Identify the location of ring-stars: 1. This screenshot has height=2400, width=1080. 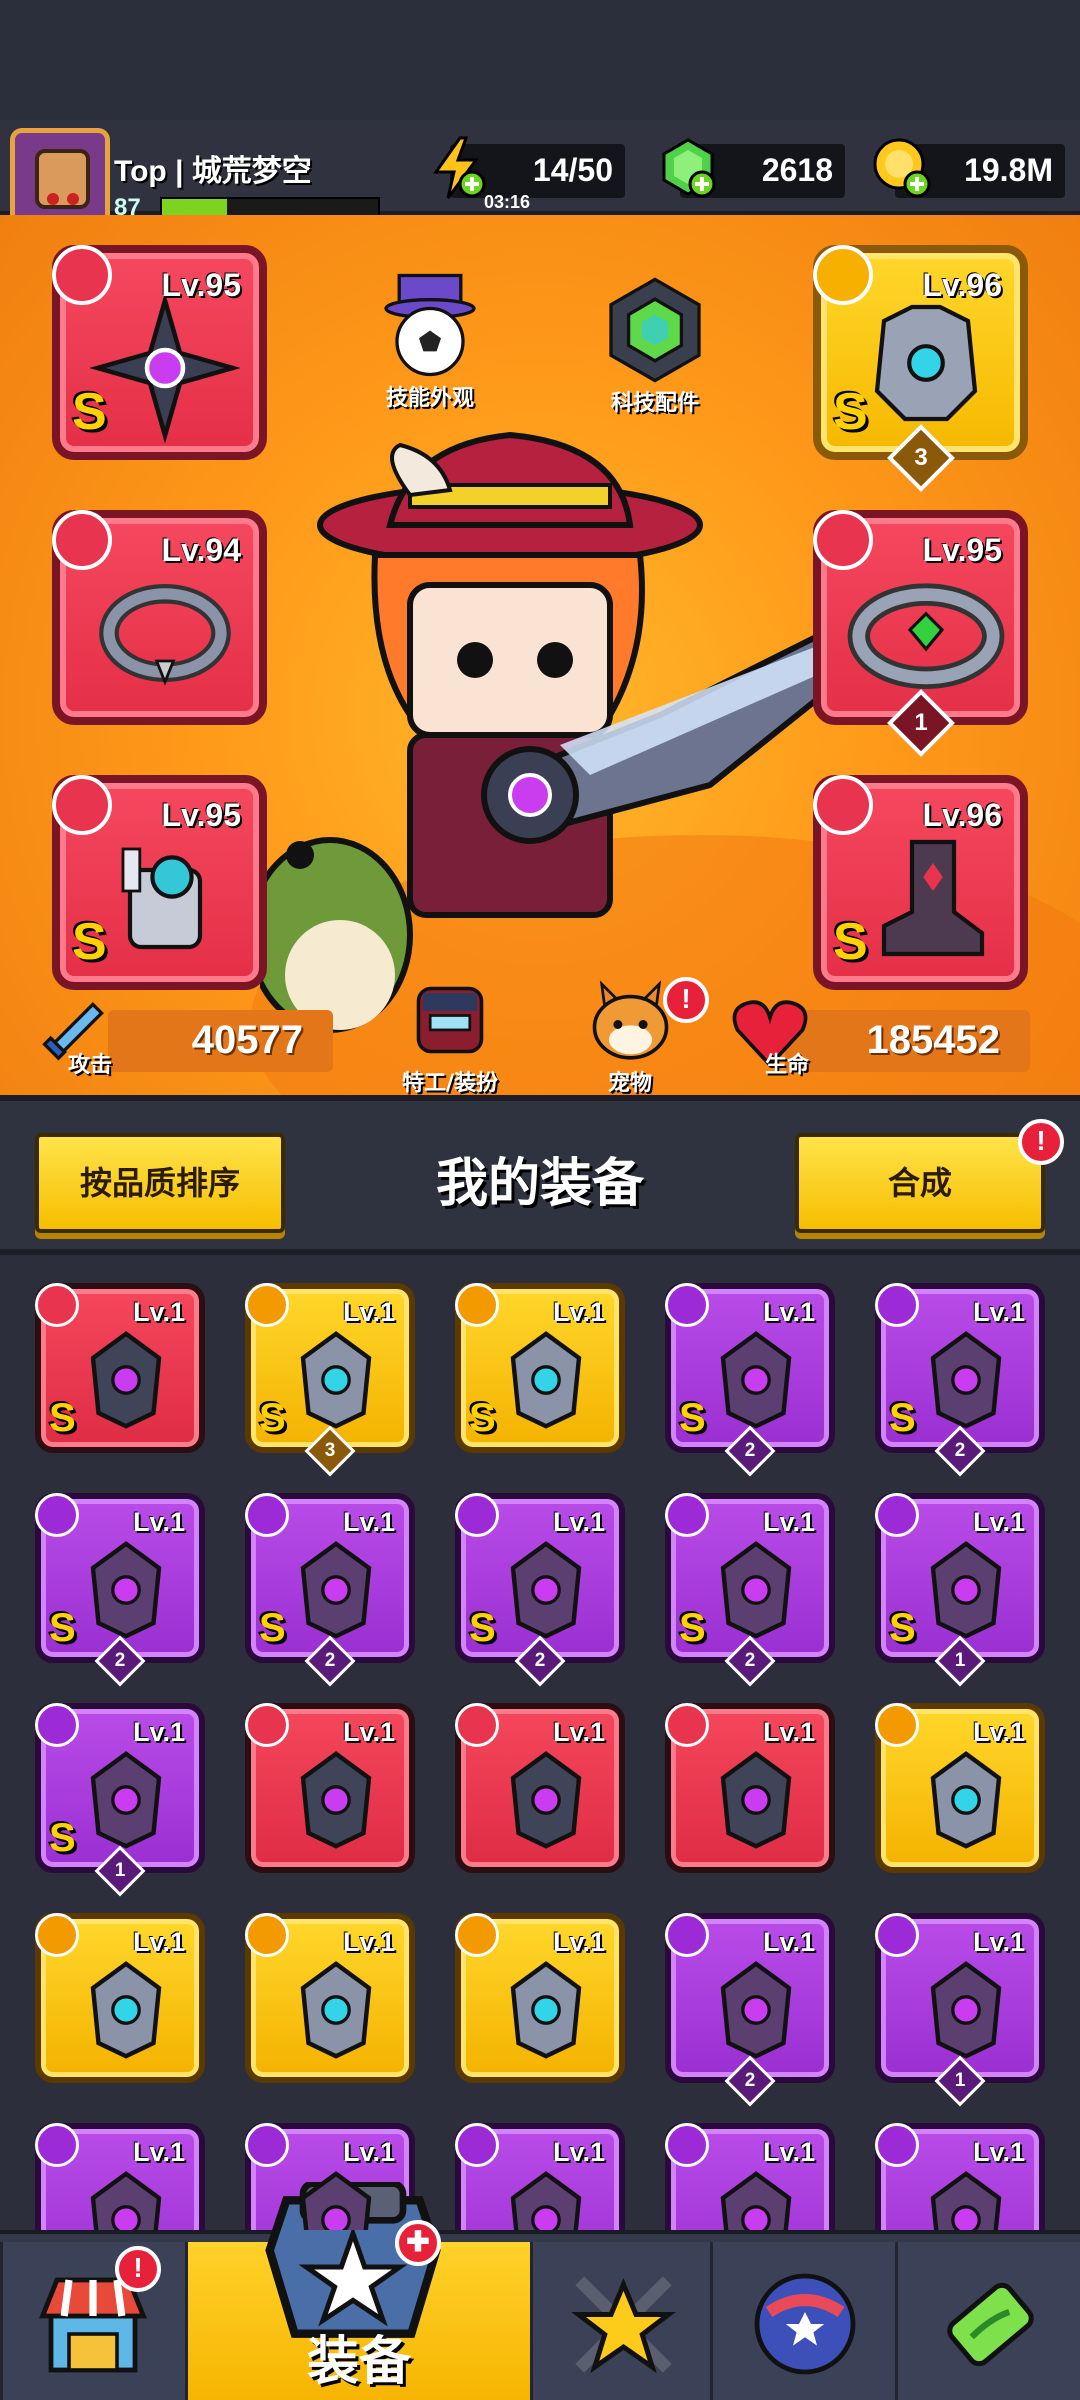
(920, 723).